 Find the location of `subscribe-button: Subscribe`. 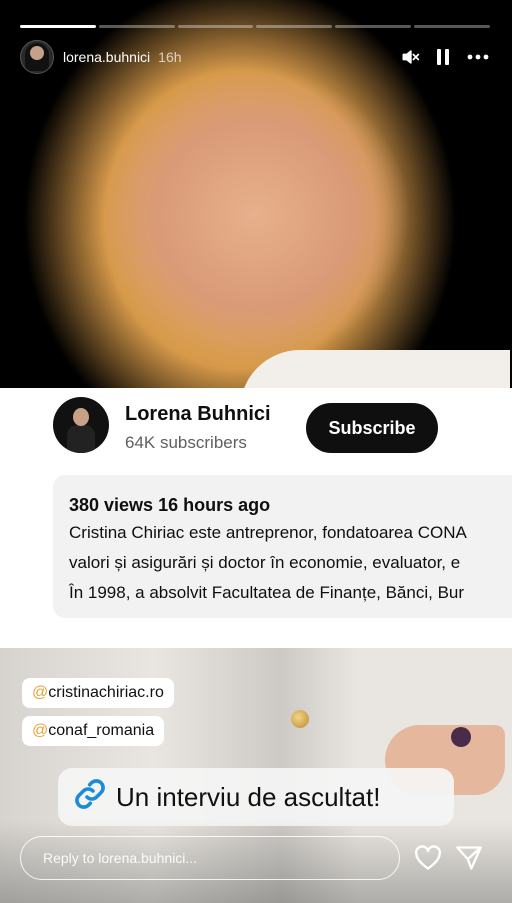

subscribe-button: Subscribe is located at coordinates (372, 428).